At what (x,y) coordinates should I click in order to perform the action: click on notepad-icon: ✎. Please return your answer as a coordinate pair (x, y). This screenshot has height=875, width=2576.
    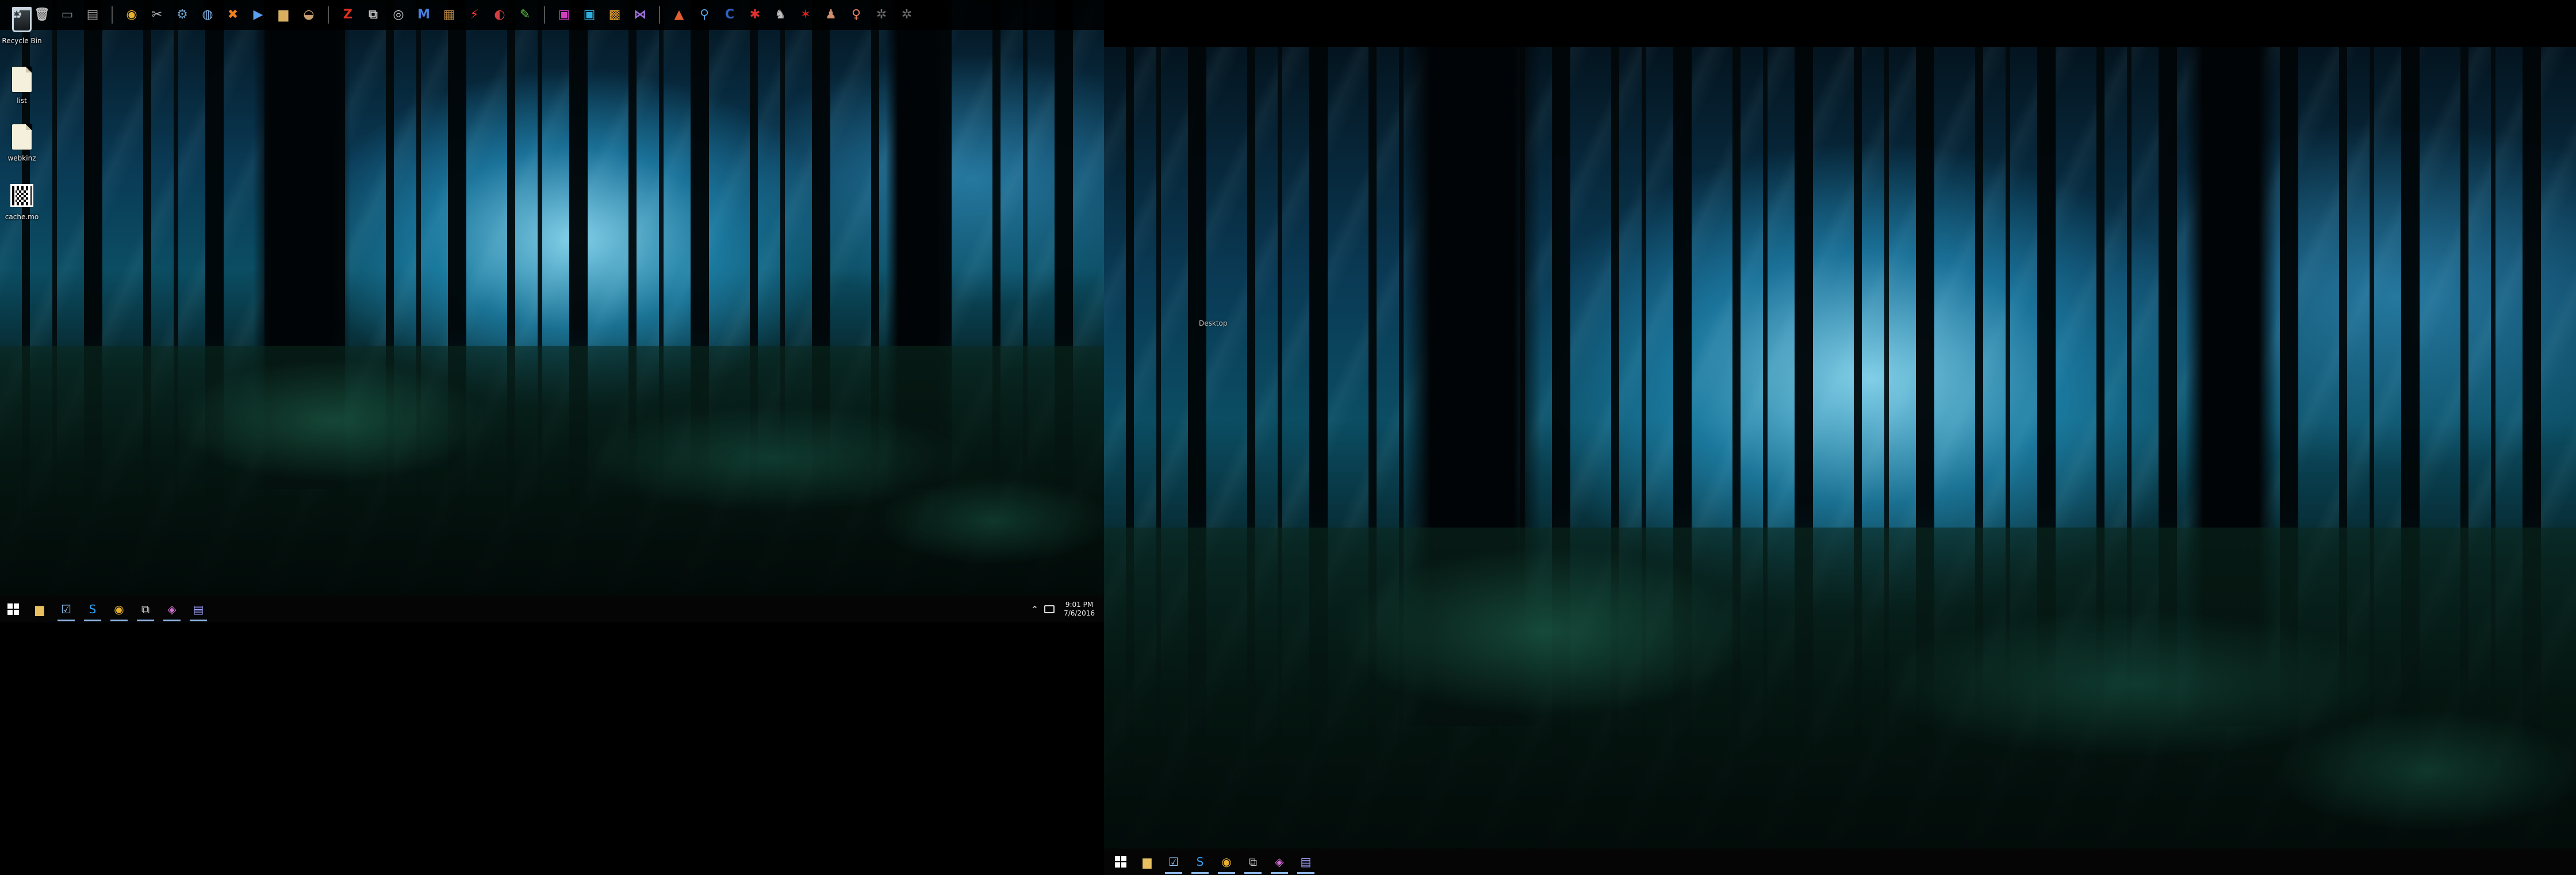
    Looking at the image, I should click on (525, 15).